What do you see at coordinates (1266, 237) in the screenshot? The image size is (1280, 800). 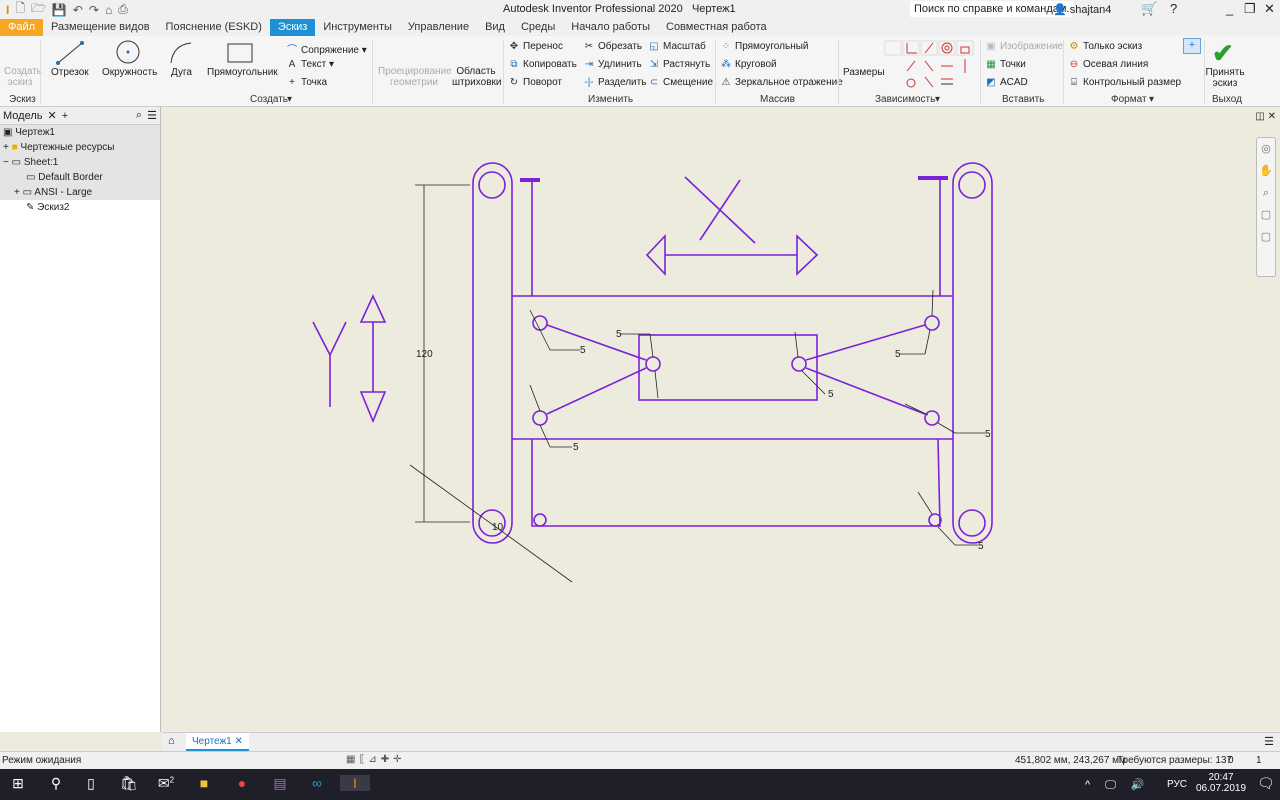 I see `look-at-icon: ▢` at bounding box center [1266, 237].